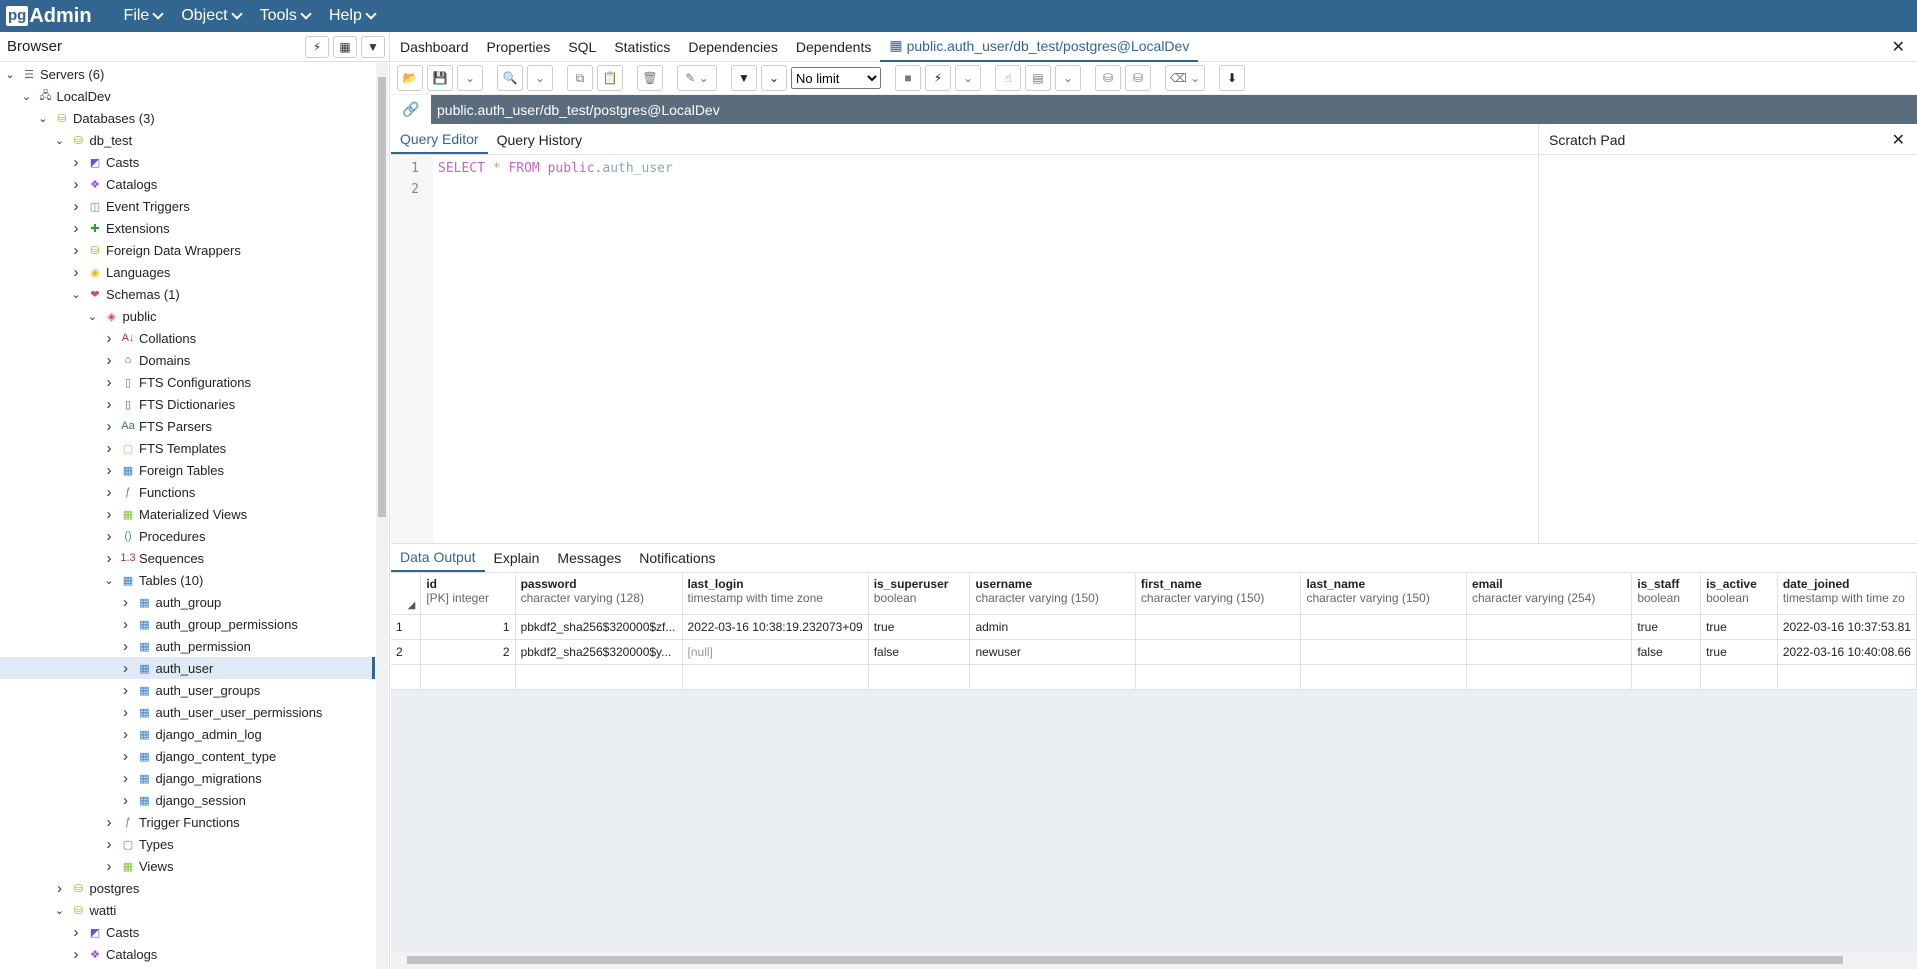  What do you see at coordinates (642, 47) in the screenshot?
I see `tab-statistics: Statistics` at bounding box center [642, 47].